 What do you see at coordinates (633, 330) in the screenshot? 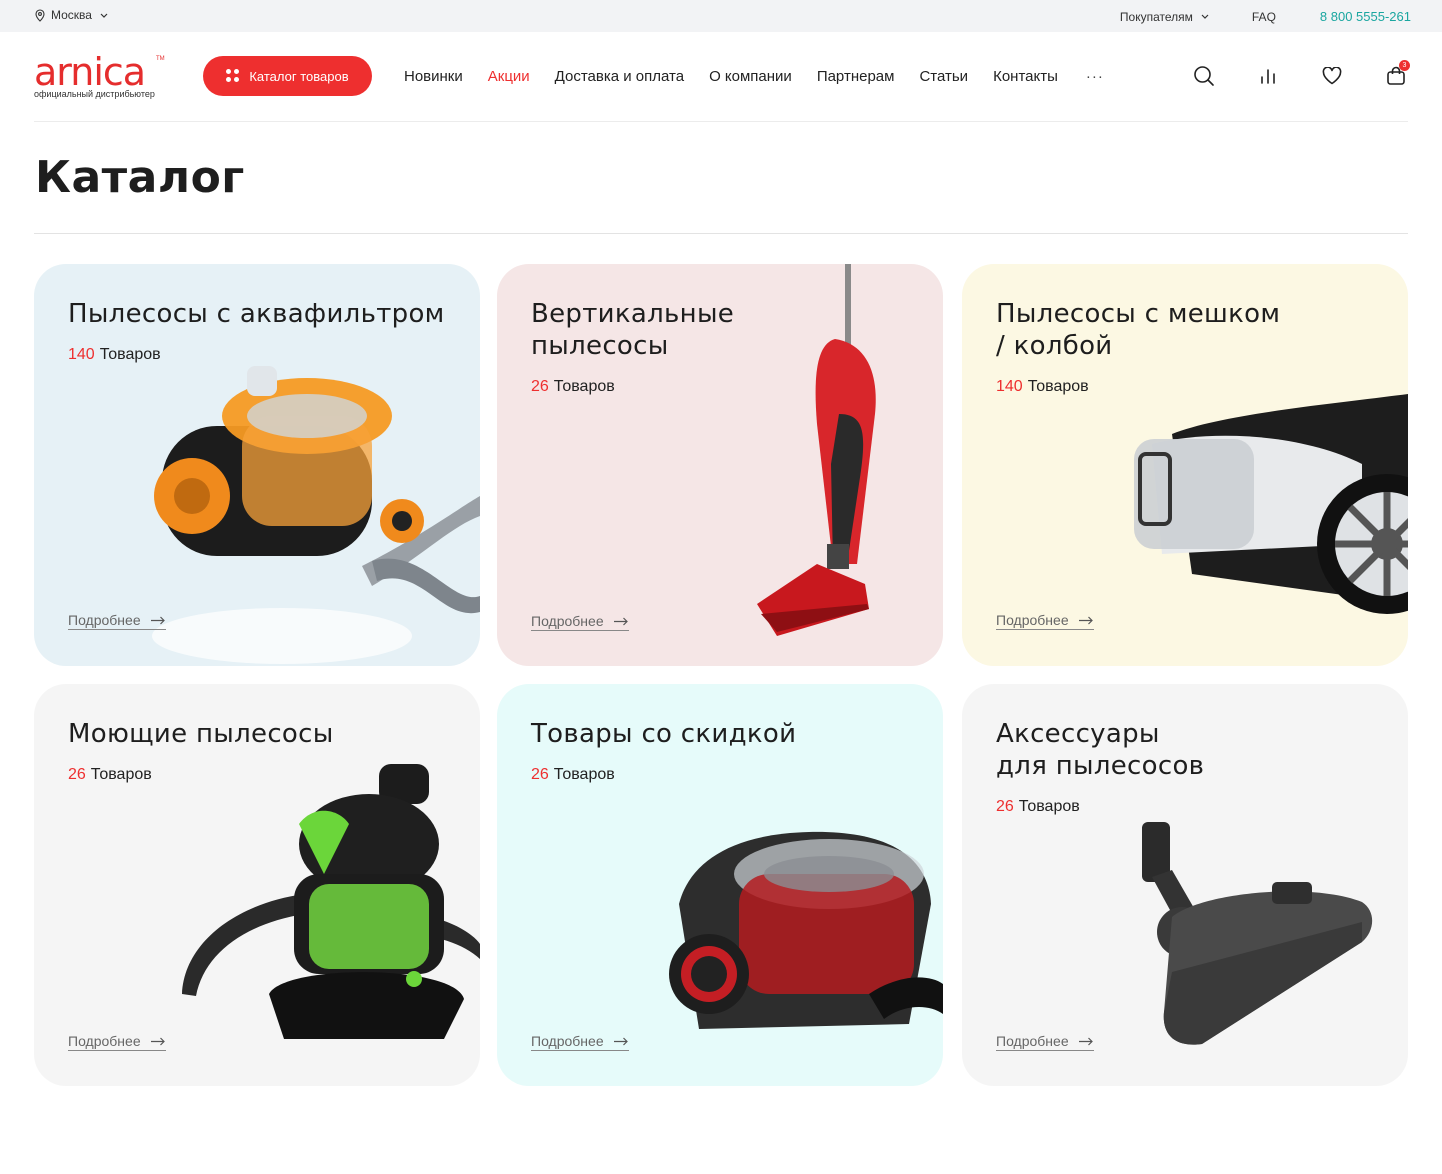
I see `category-title: Вертикальные пылесосы` at bounding box center [633, 330].